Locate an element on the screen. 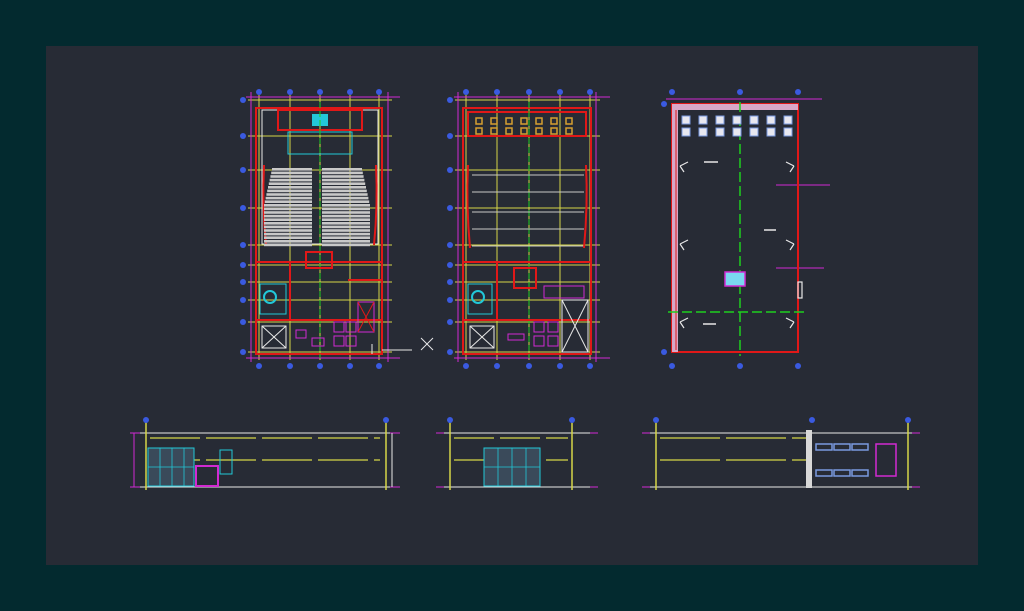 Image resolution: width=1024 pixels, height=611 pixels. plan-ground-floor is located at coordinates (320, 229).